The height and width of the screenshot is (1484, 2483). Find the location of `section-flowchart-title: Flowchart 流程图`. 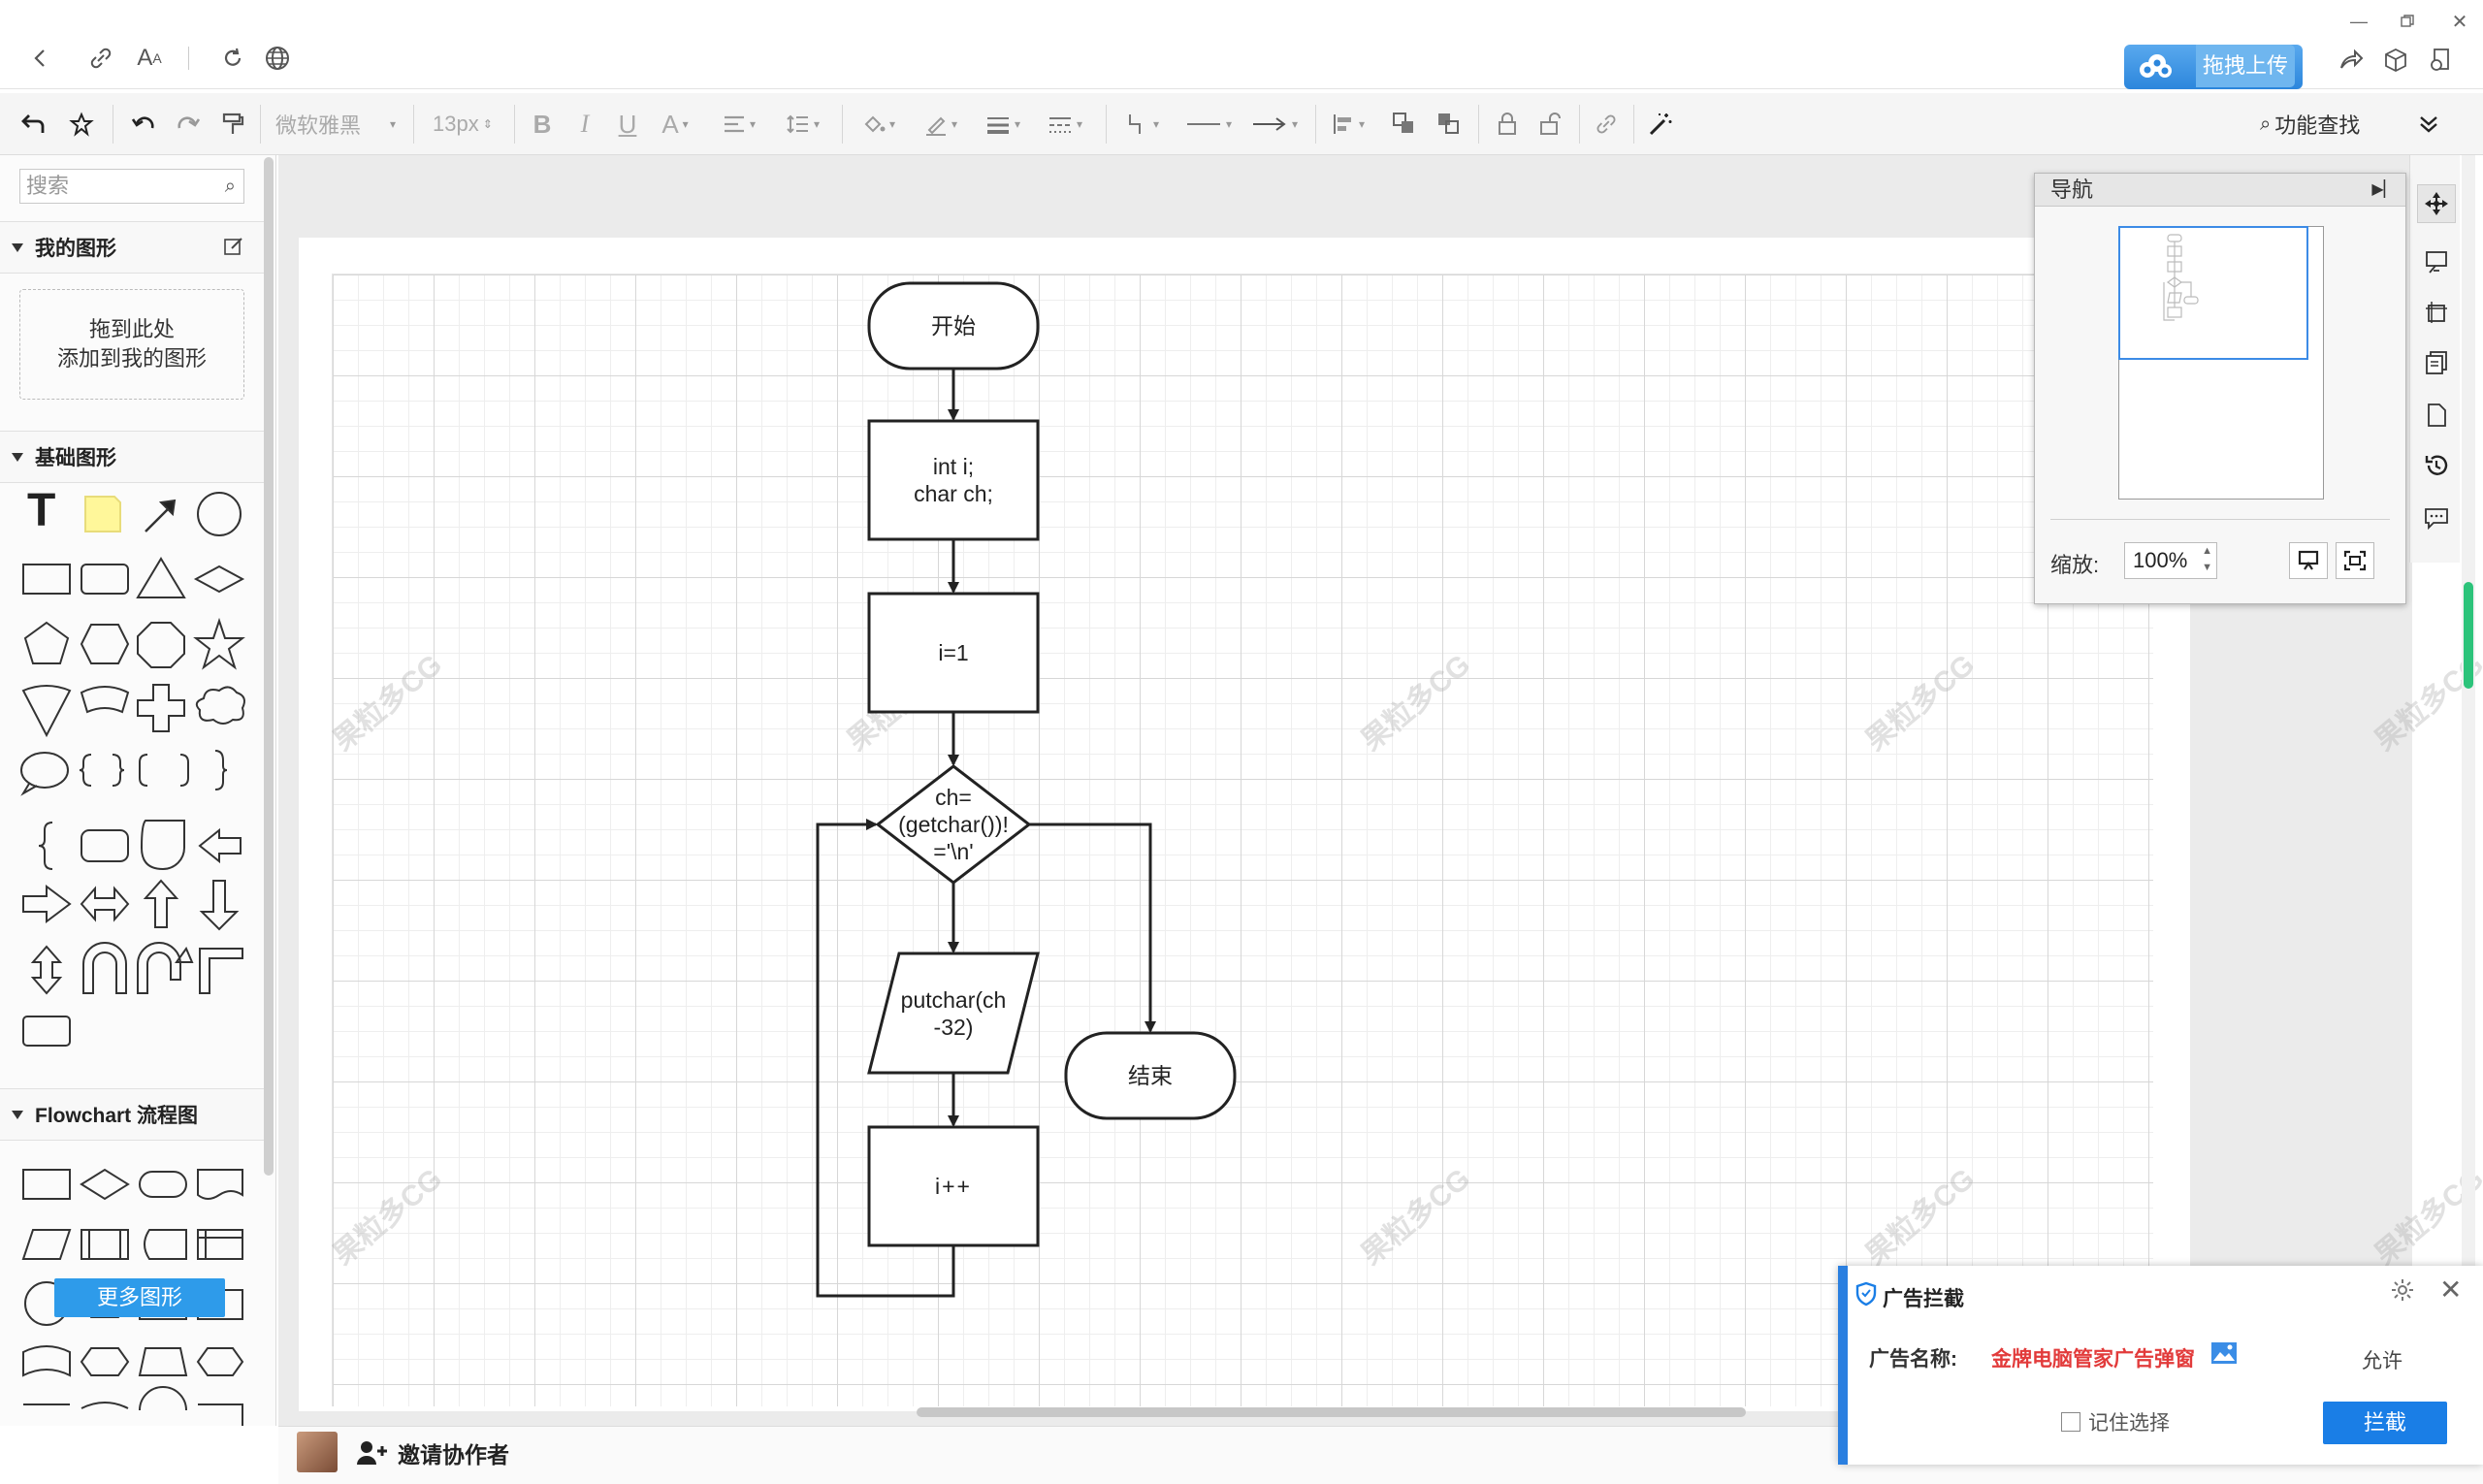

section-flowchart-title: Flowchart 流程图 is located at coordinates (117, 1116).